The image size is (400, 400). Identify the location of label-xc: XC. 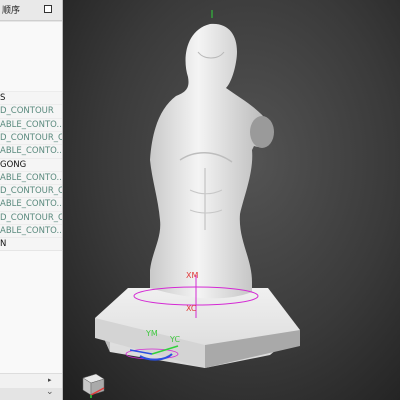
(191, 308).